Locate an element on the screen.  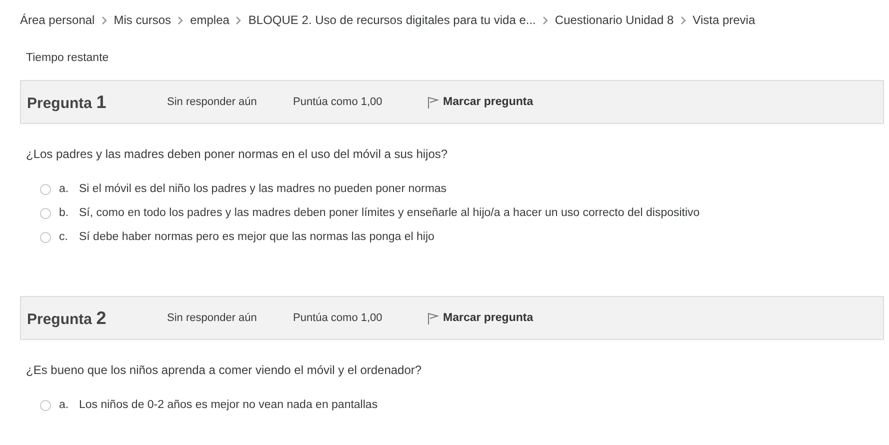
option-text: Sí, como en todo los padres y las madres deben poner límites y enseñarle al hijo/a a hacer un uso correcto del dispositivo is located at coordinates (389, 213).